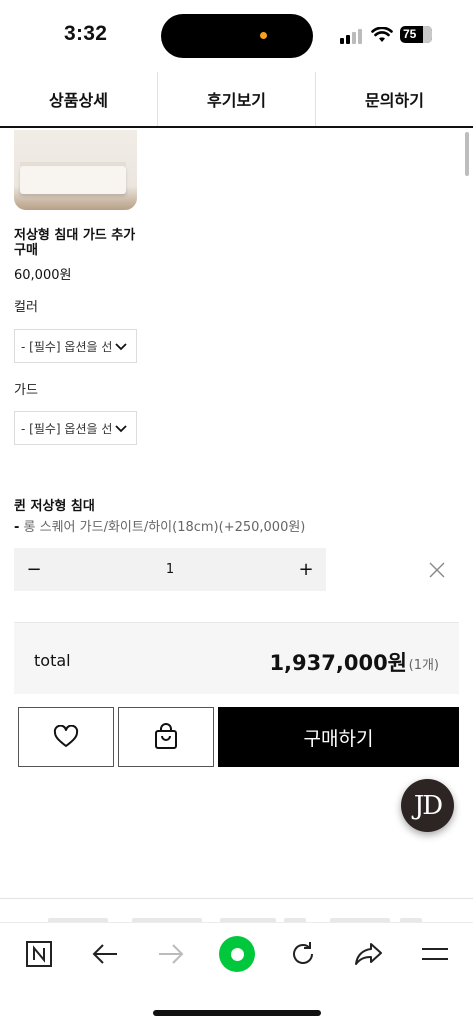 The height and width of the screenshot is (1024, 473). I want to click on color-select: - [필수] 옵션을 선, so click(75, 346).